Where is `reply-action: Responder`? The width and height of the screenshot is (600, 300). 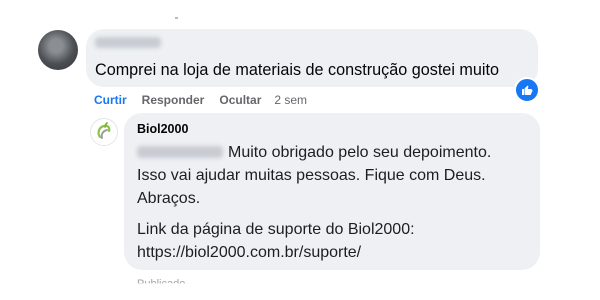
reply-action: Responder is located at coordinates (173, 100).